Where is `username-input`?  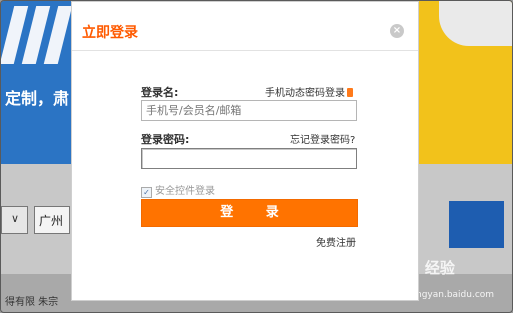 username-input is located at coordinates (249, 110).